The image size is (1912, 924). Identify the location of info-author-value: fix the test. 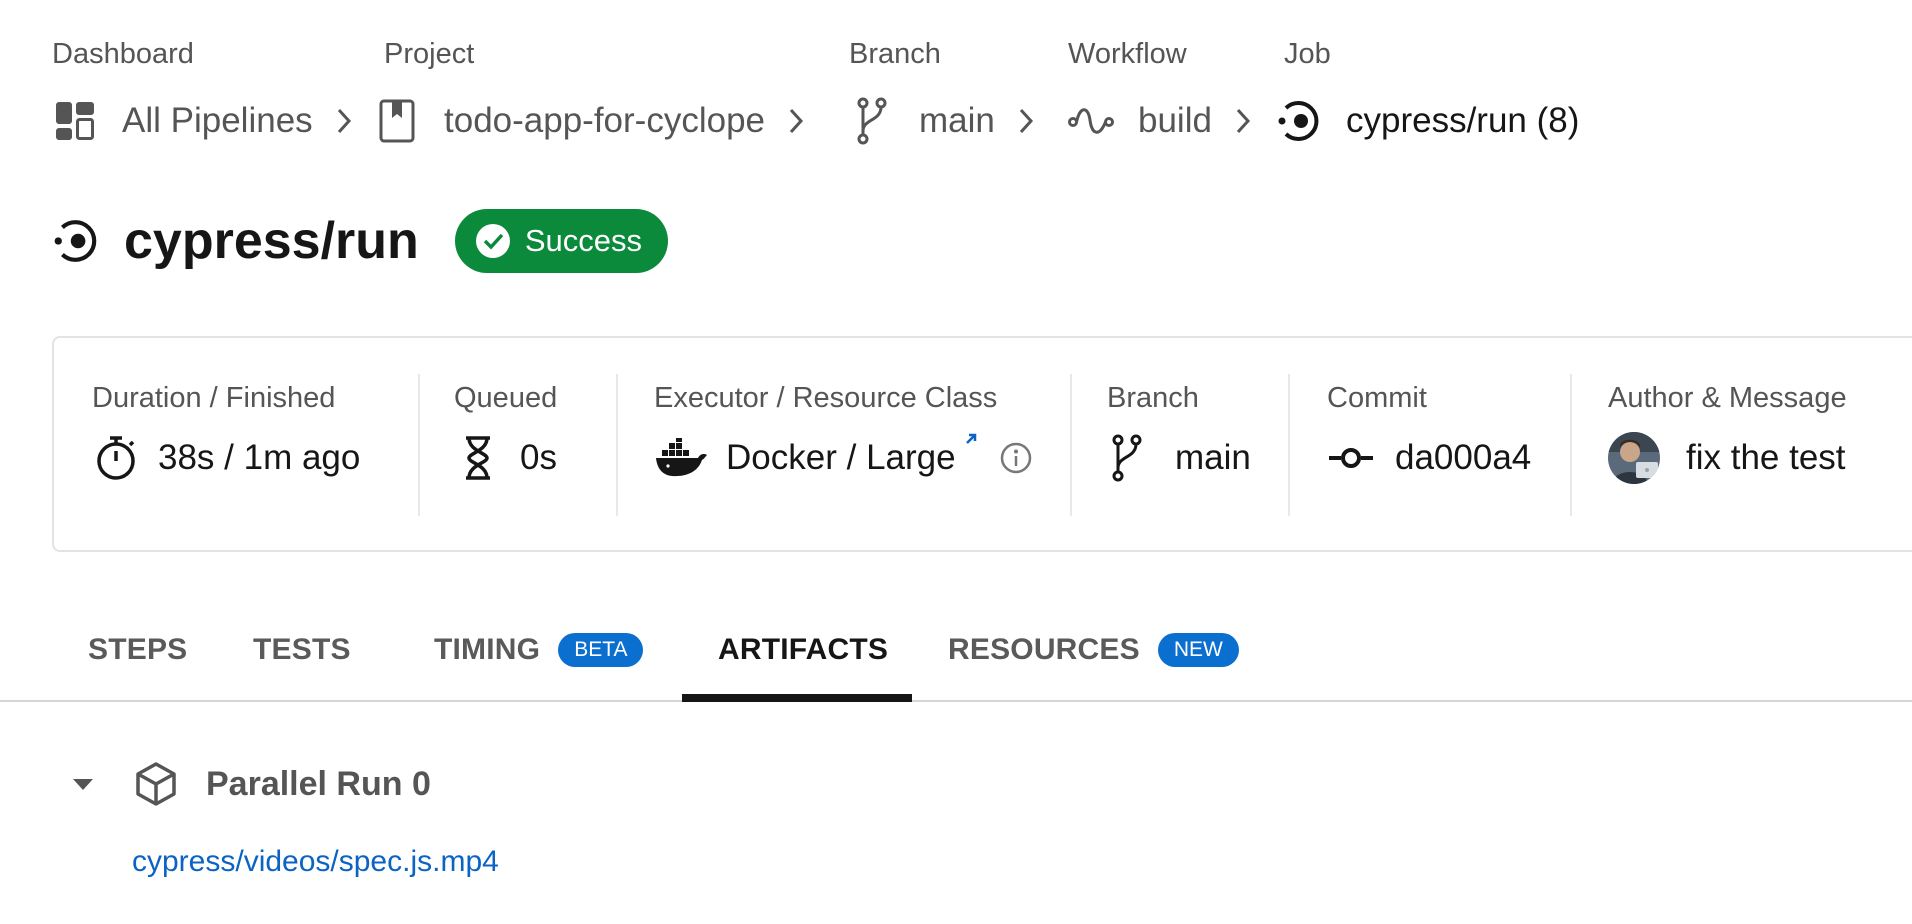
(1727, 458).